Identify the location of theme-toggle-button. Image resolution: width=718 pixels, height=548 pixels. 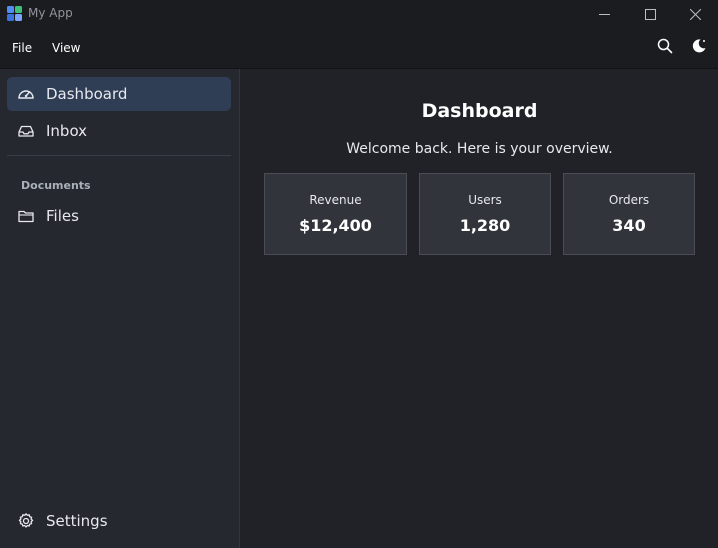
(699, 48).